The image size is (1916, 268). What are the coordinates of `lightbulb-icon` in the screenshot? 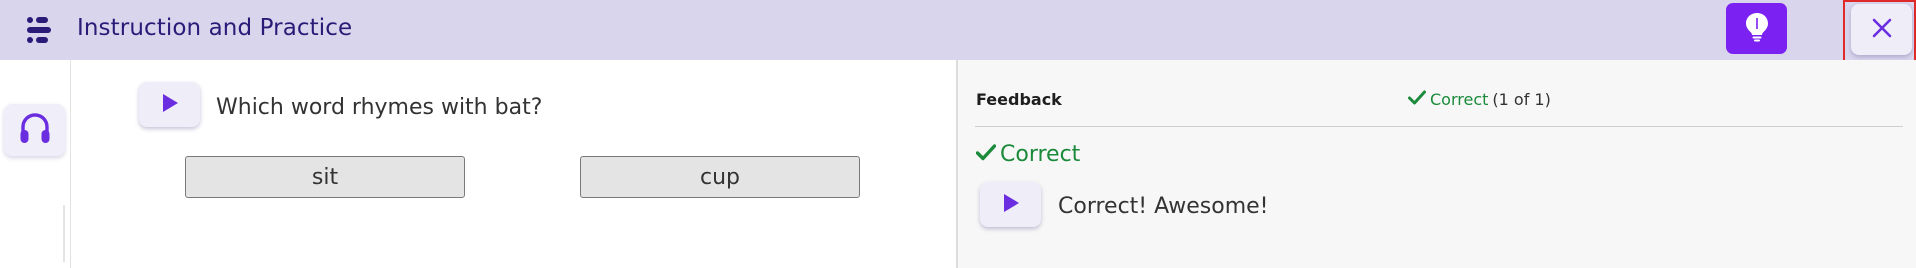 It's located at (1757, 29).